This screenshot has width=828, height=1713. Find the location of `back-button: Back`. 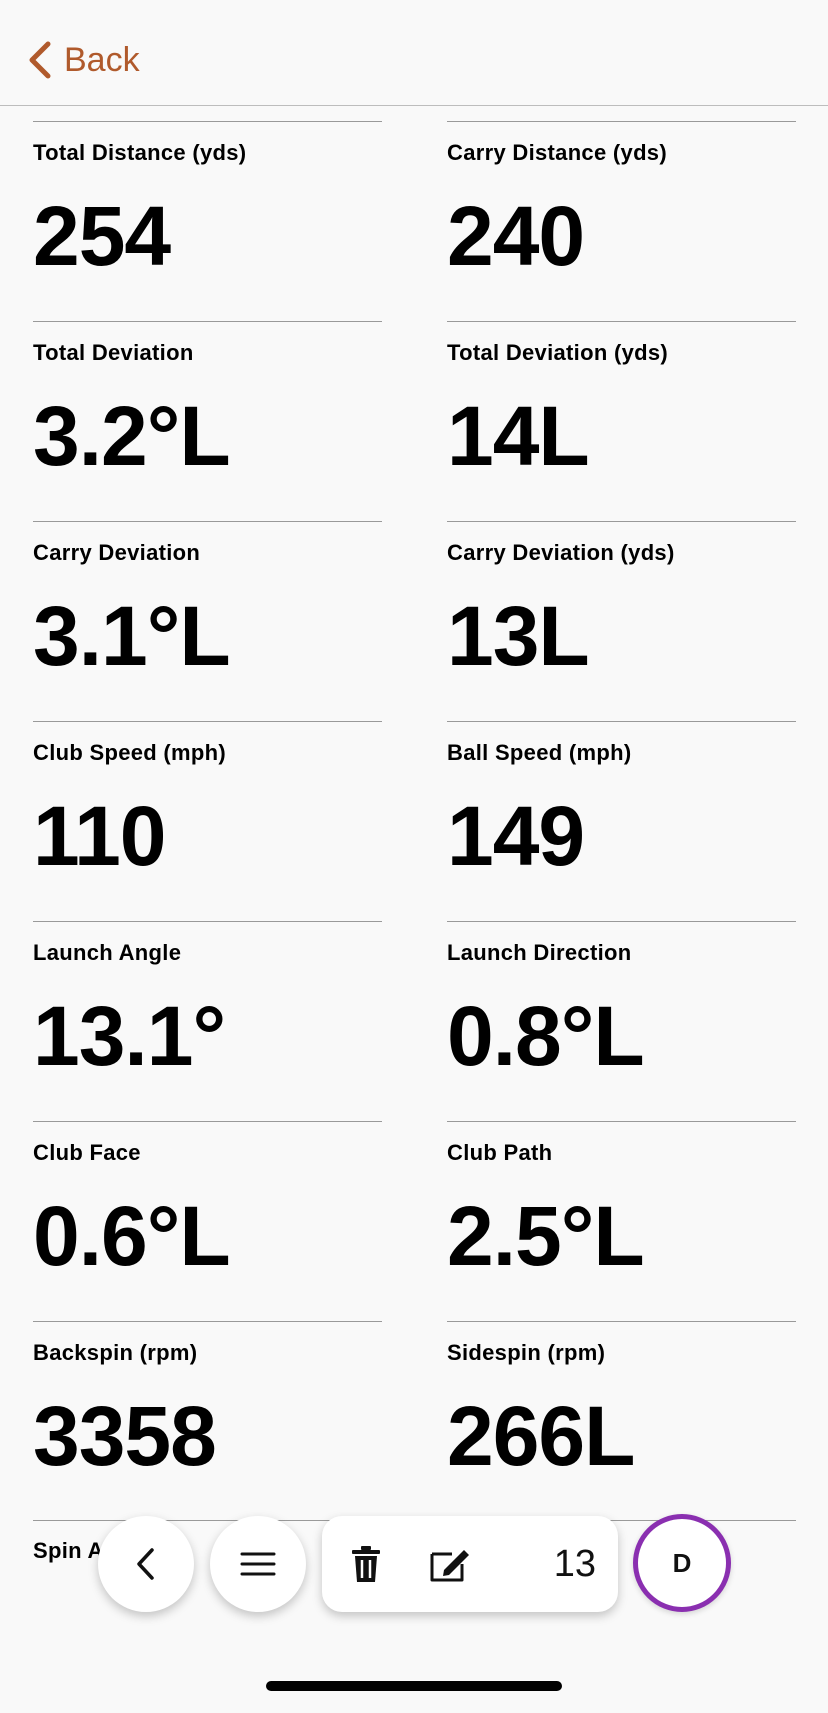

back-button: Back is located at coordinates (82, 60).